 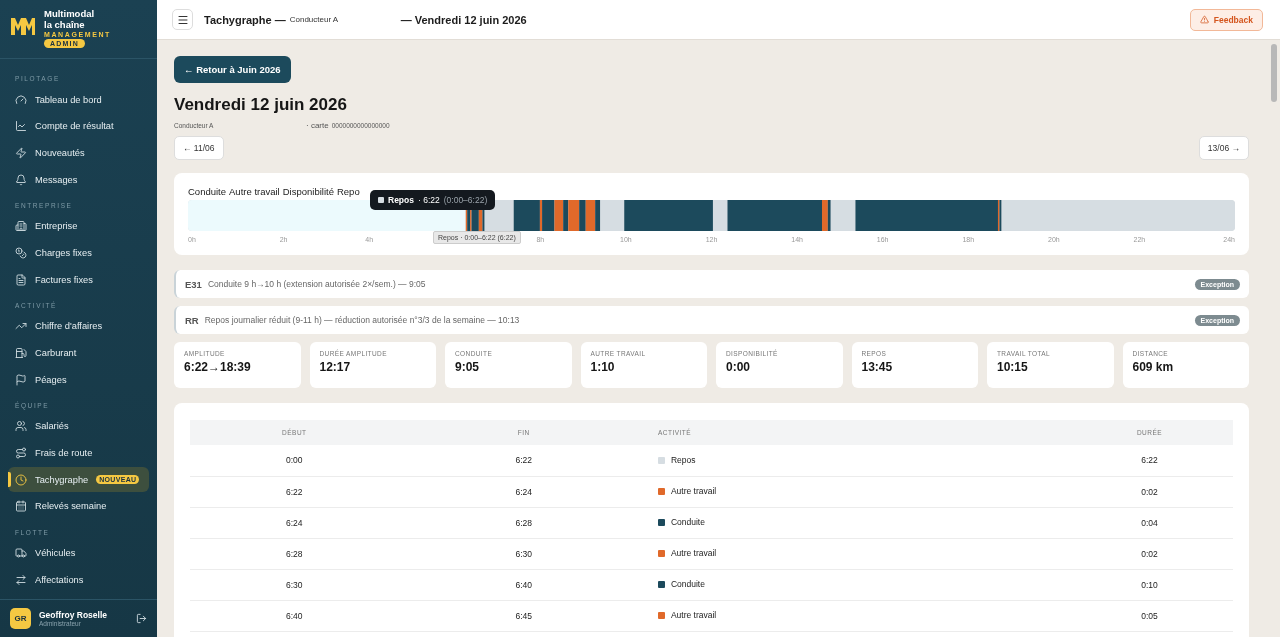 I want to click on table-cell: 0:10, so click(x=1149, y=584).